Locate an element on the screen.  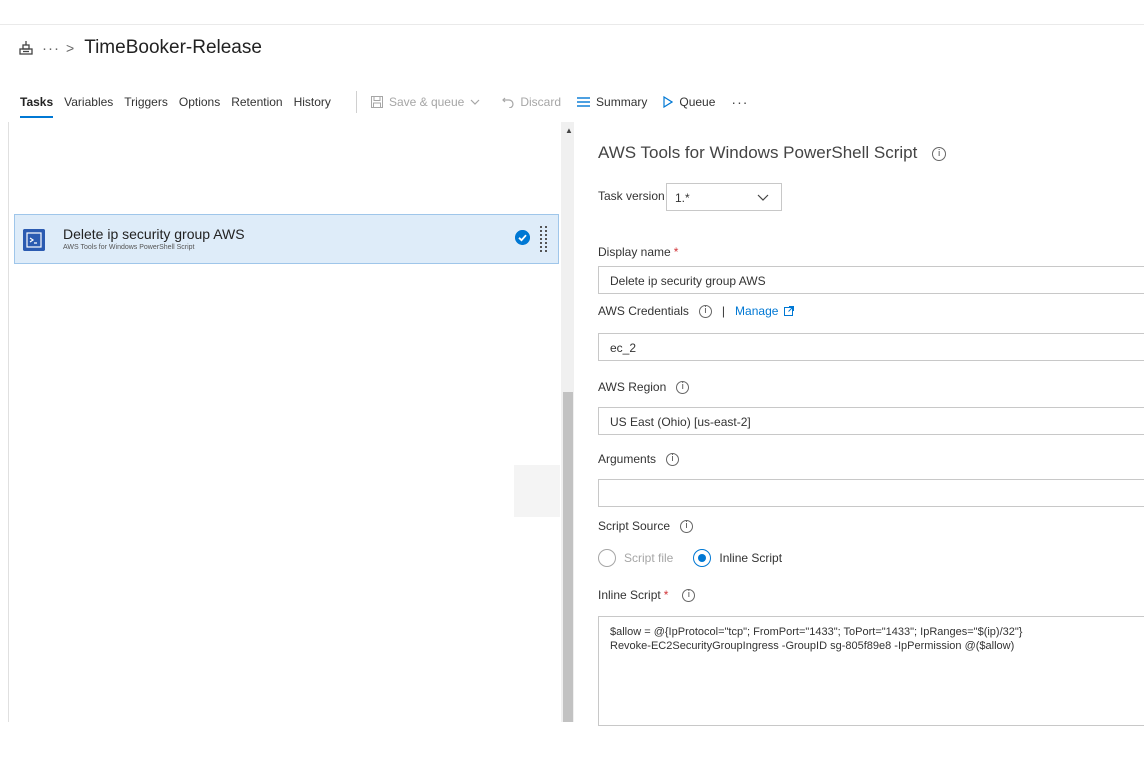
script-source-radio-group: Script file Inline Script is located at coordinates (700, 558).